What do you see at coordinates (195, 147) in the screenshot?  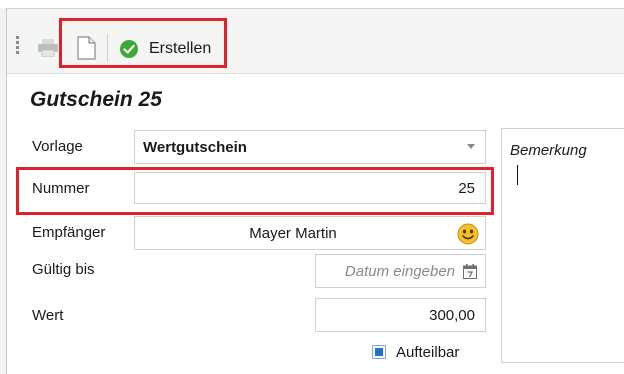 I see `vorlage-value: Wertgutschein` at bounding box center [195, 147].